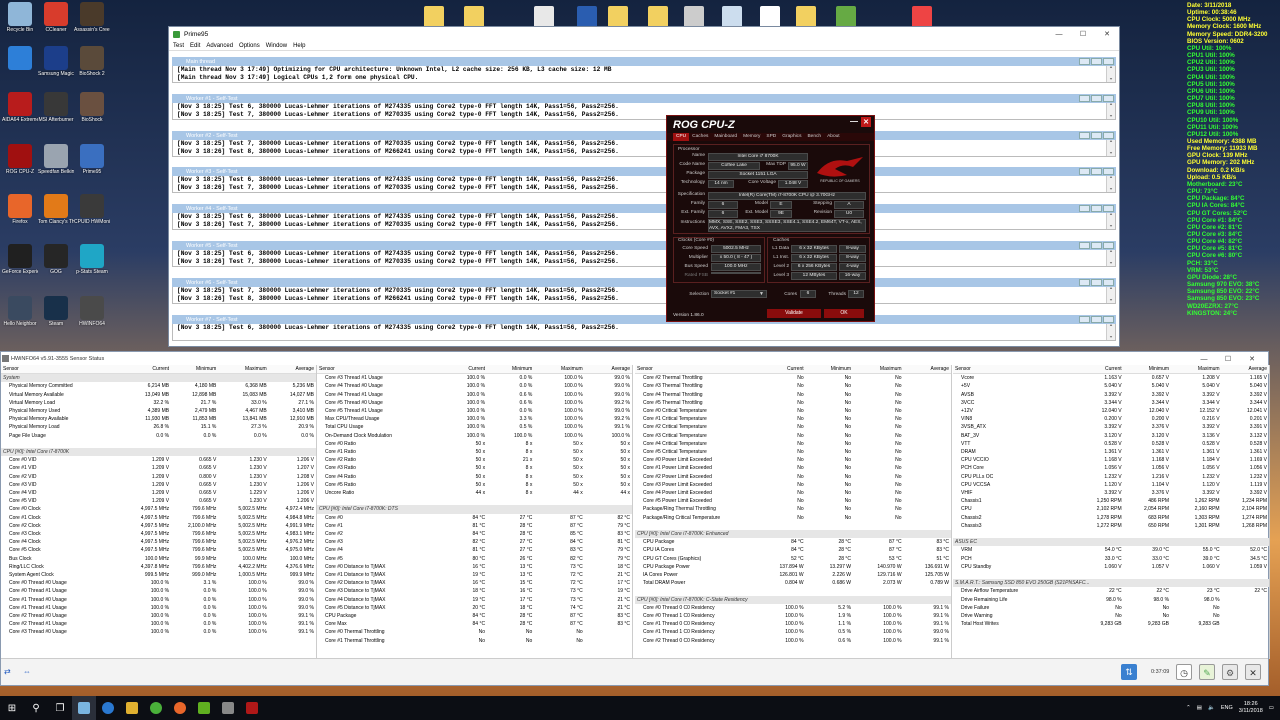 The image size is (1280, 720). I want to click on explorer-icon, so click(132, 708).